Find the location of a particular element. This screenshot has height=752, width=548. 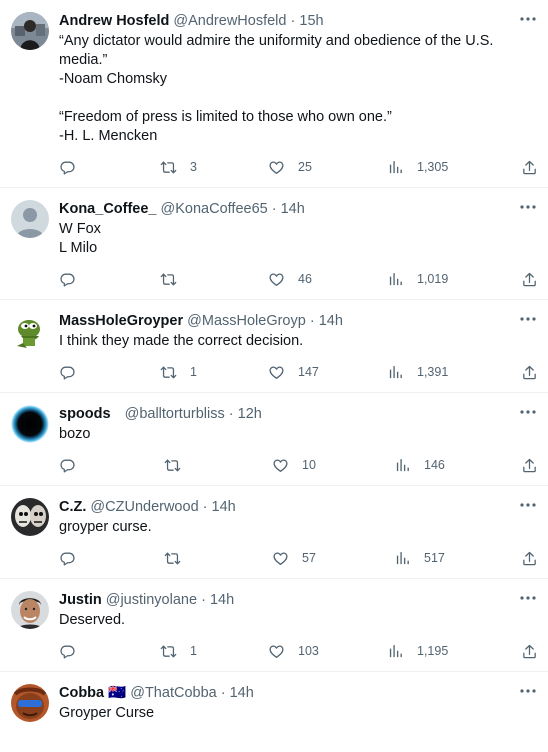

tweet-header: MassHoleGroyper @MassHoleGroyp · 14h is located at coordinates (283, 321).